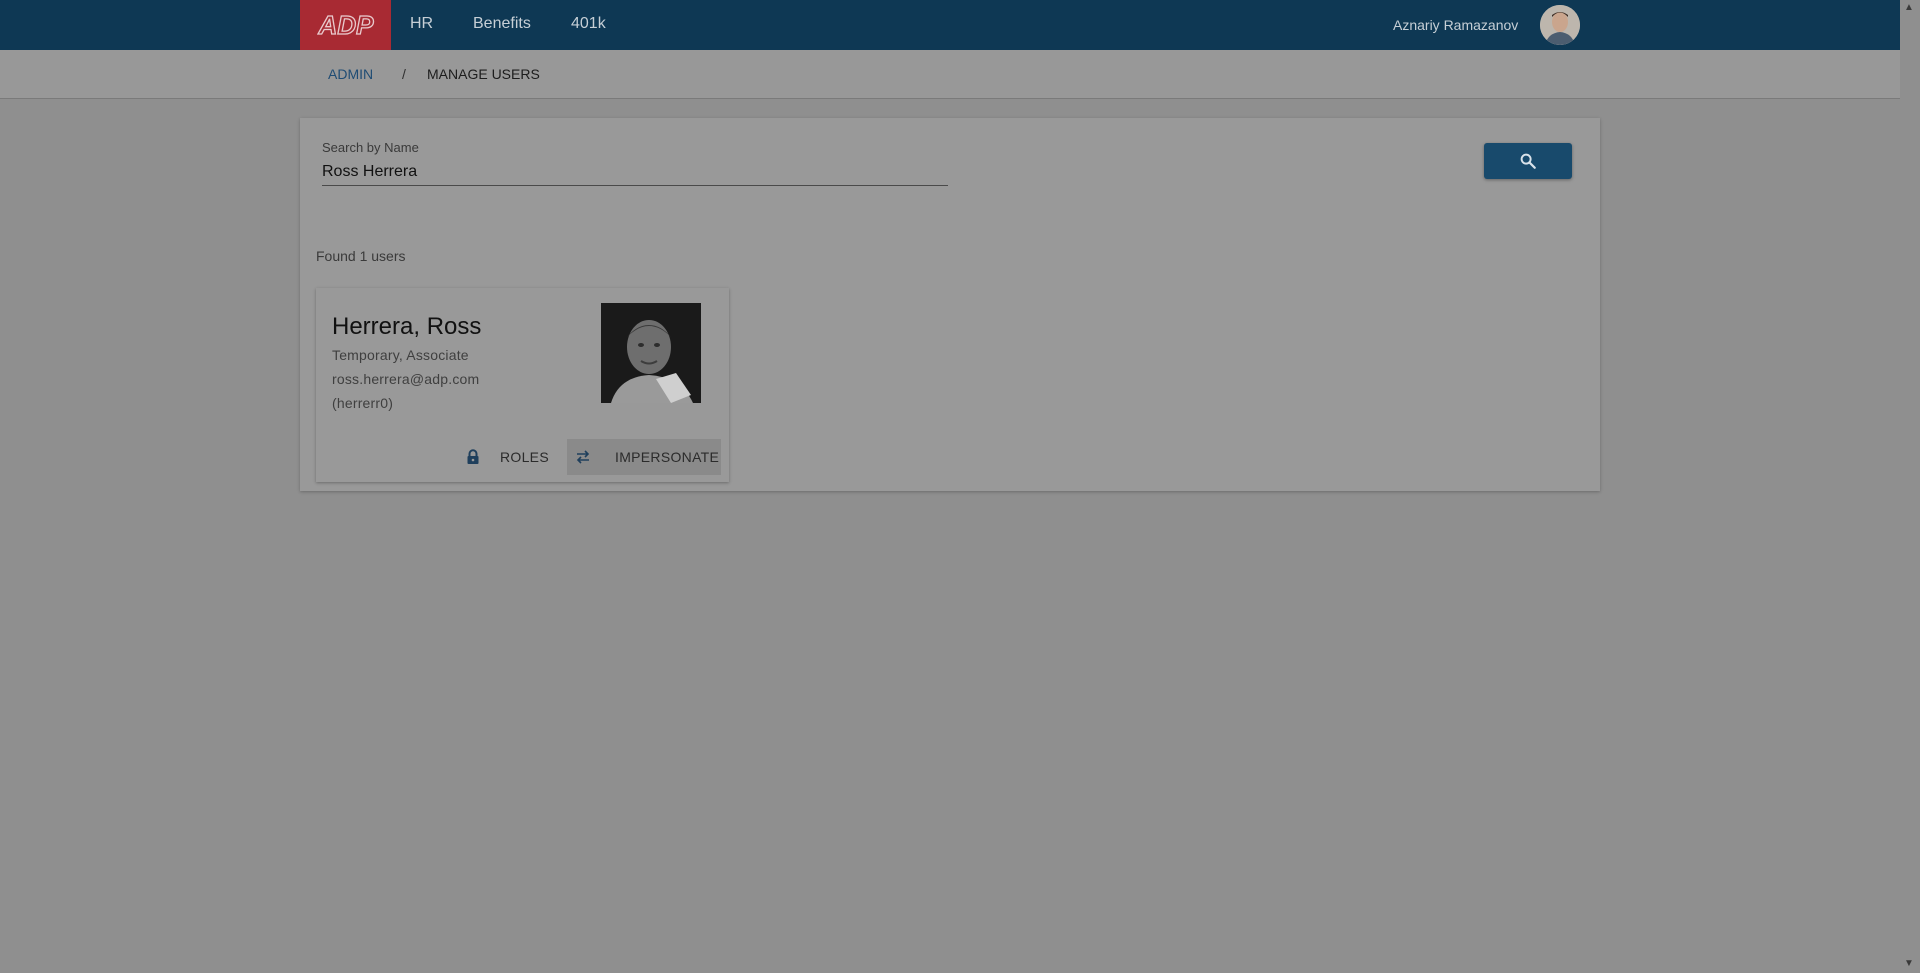  Describe the element at coordinates (400, 355) in the screenshot. I see `user-card-position: Temporary, Associate` at that location.